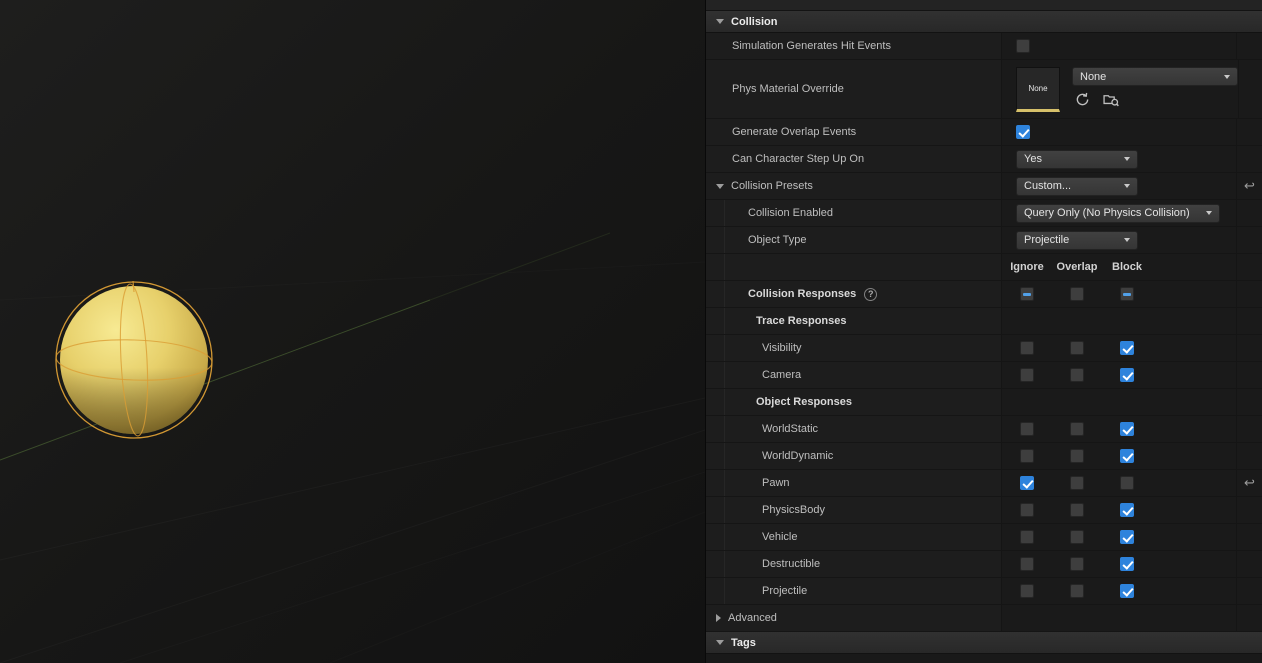 This screenshot has height=663, width=1262. I want to click on pawn-ignore-checkbox, so click(1027, 483).